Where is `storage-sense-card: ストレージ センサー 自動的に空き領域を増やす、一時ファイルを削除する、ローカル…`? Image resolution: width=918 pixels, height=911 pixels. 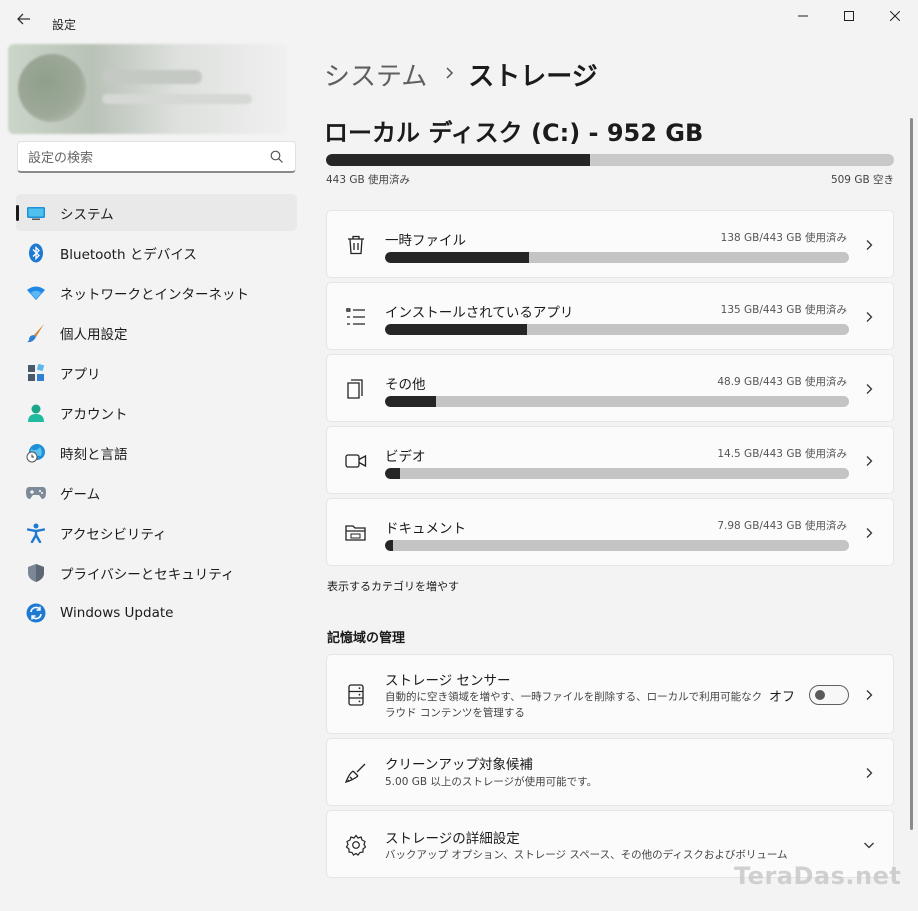
storage-sense-card: ストレージ センサー 自動的に空き領域を増やす、一時ファイルを削除する、ローカル… is located at coordinates (610, 694).